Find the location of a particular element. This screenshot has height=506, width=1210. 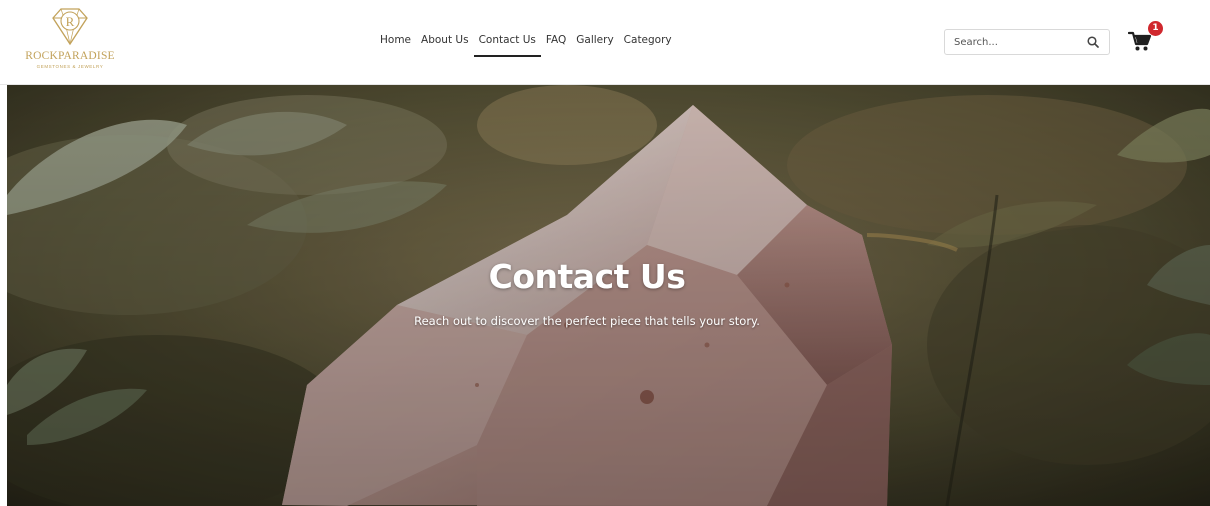

hero-title: Contact Us is located at coordinates (587, 276).